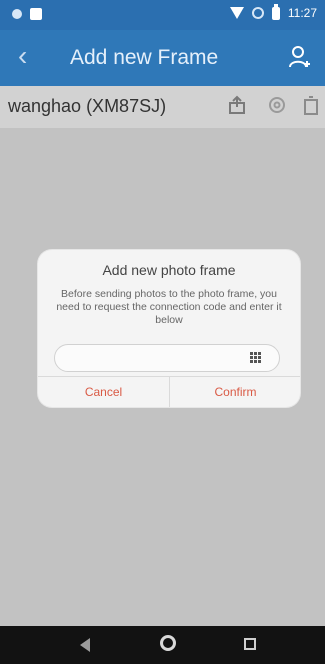 The width and height of the screenshot is (325, 664). Describe the element at coordinates (256, 358) in the screenshot. I see `qr-scan-icon` at that location.